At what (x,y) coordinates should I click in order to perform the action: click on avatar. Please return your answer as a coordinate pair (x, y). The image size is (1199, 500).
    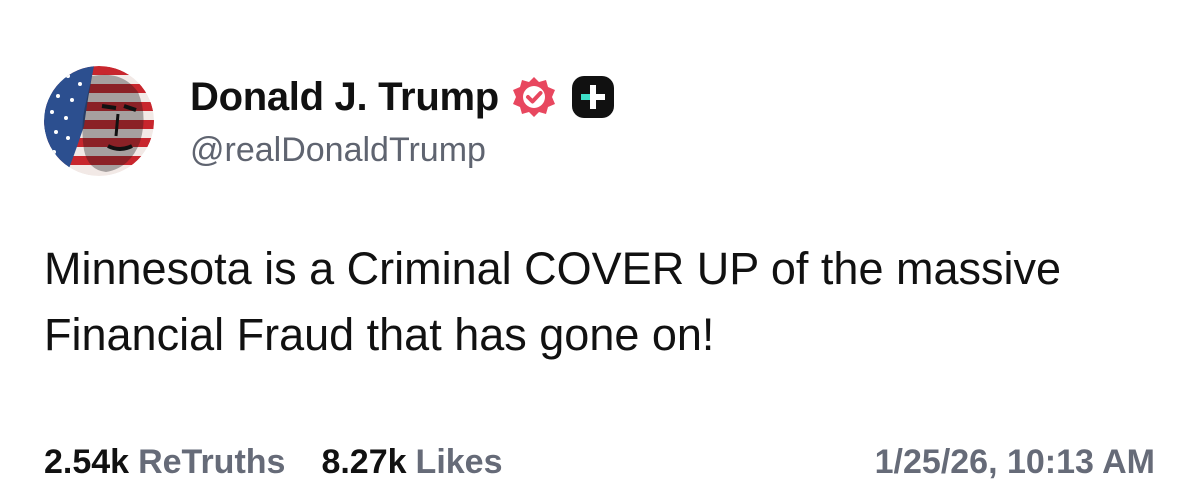
    Looking at the image, I should click on (99, 121).